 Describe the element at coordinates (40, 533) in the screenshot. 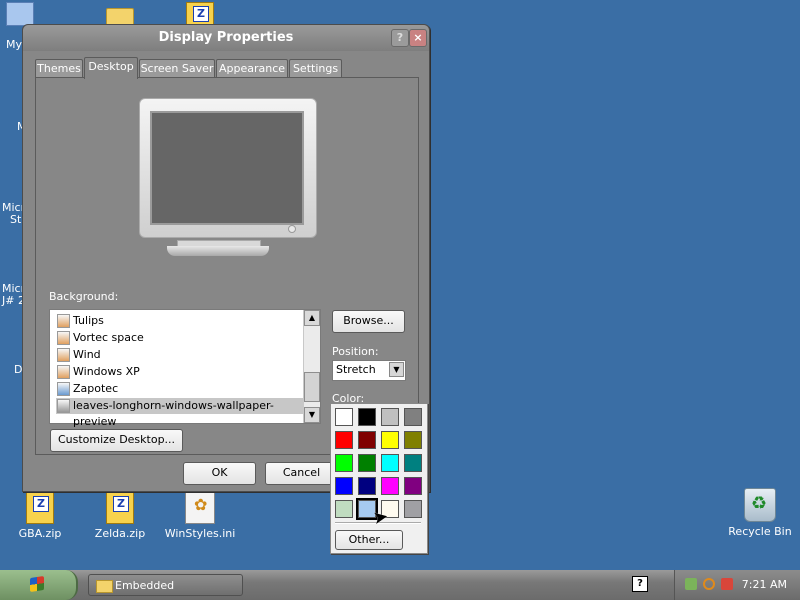

I see `desktop-icon-label: GBA.zip` at that location.